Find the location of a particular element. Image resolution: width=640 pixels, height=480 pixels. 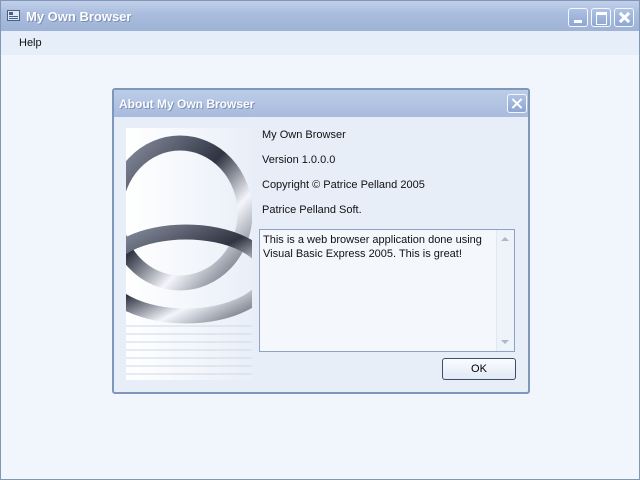

ok-button: OK is located at coordinates (479, 369).